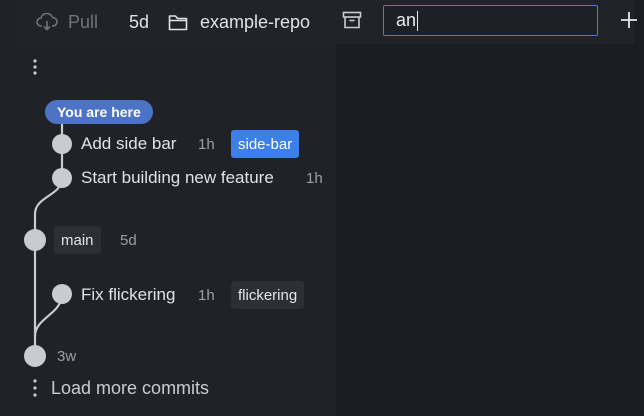  I want to click on load-more-commits-button: Load more commits, so click(130, 388).